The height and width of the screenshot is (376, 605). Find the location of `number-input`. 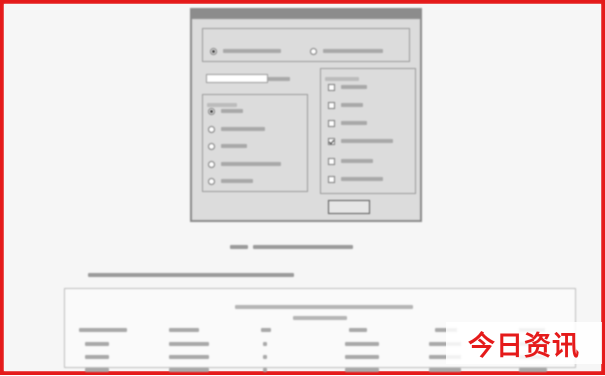

number-input is located at coordinates (237, 78).